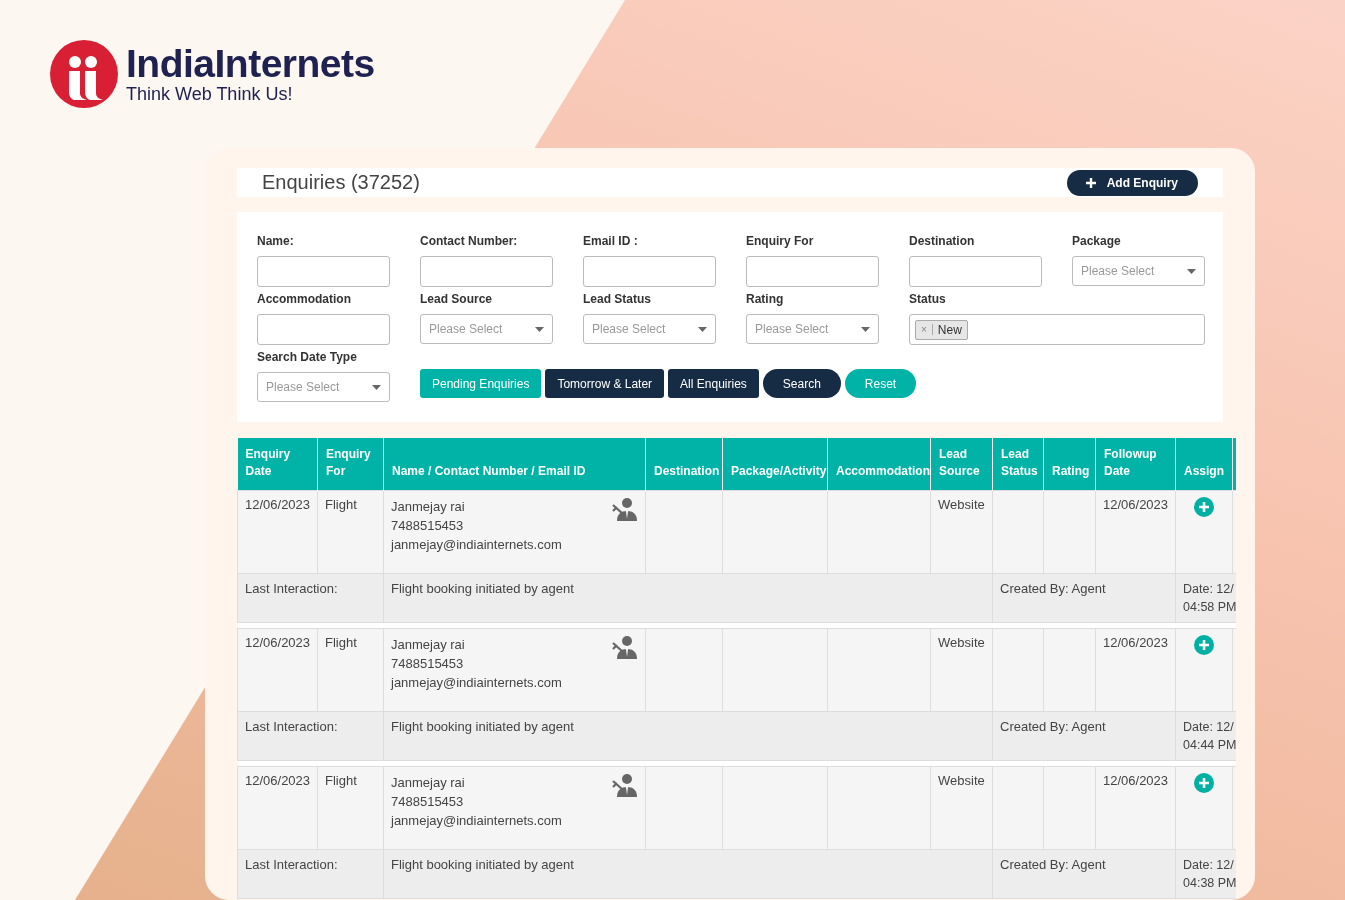  I want to click on interaction-date: 04:38 PM, so click(1208, 883).